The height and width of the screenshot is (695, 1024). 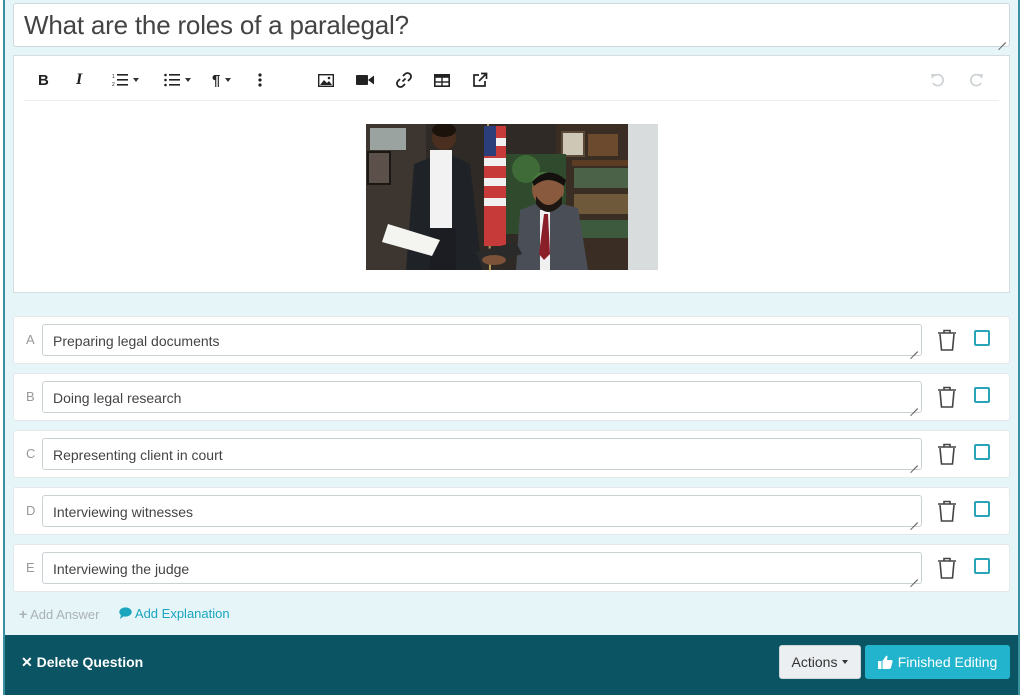 What do you see at coordinates (123, 512) in the screenshot?
I see `answer-text: Interviewing witnesses` at bounding box center [123, 512].